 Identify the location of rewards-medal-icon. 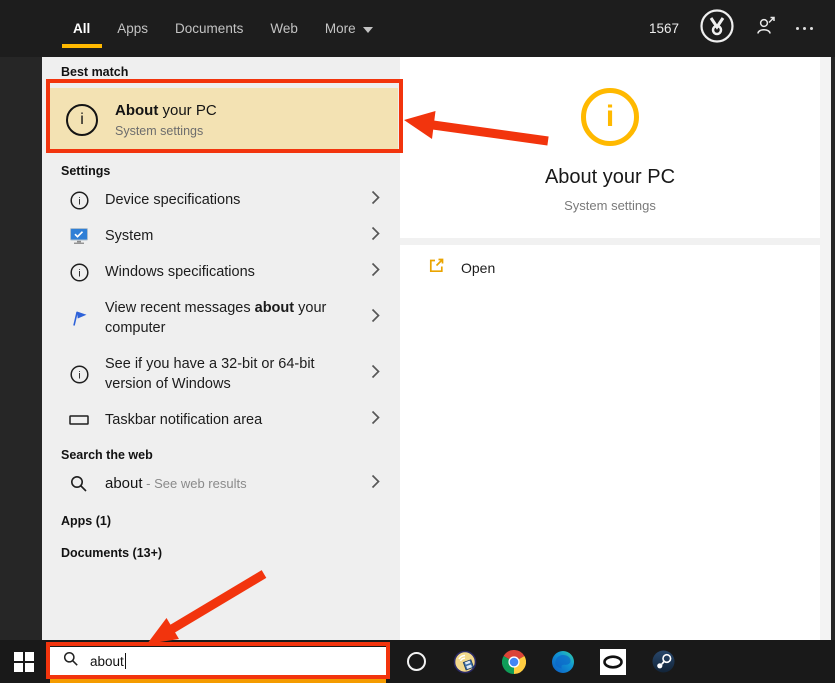
(717, 28).